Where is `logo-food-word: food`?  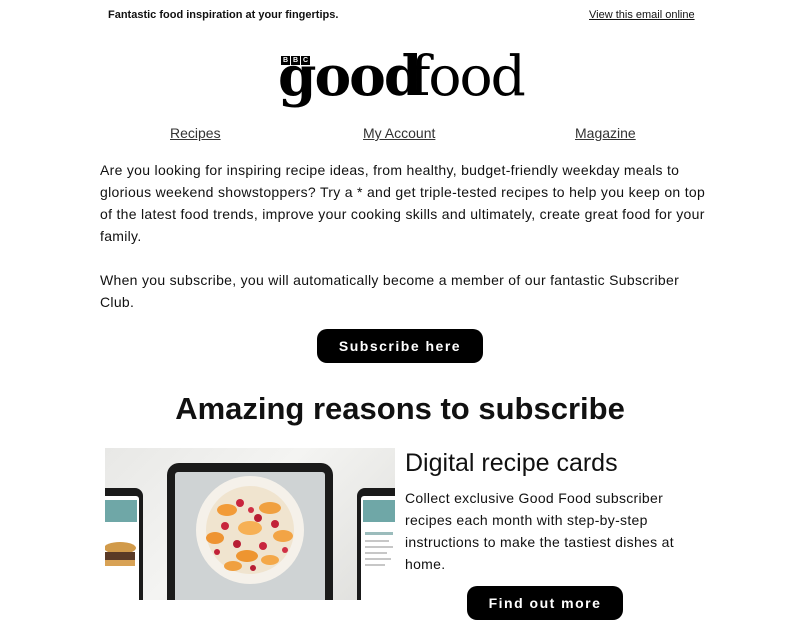
logo-food-word: food is located at coordinates (468, 76).